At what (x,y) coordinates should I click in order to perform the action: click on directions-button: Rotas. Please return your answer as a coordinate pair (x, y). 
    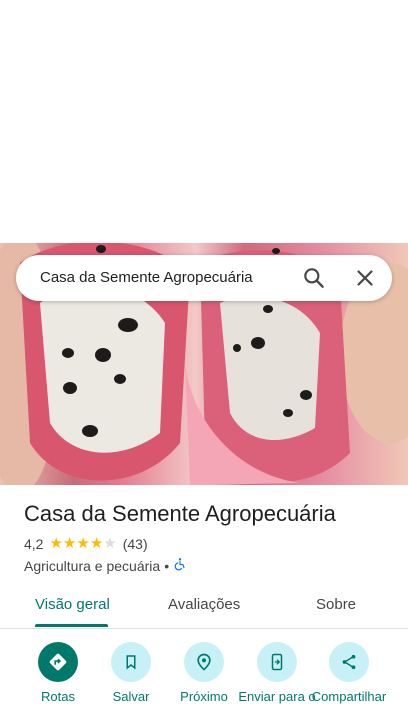
    Looking at the image, I should click on (58, 673).